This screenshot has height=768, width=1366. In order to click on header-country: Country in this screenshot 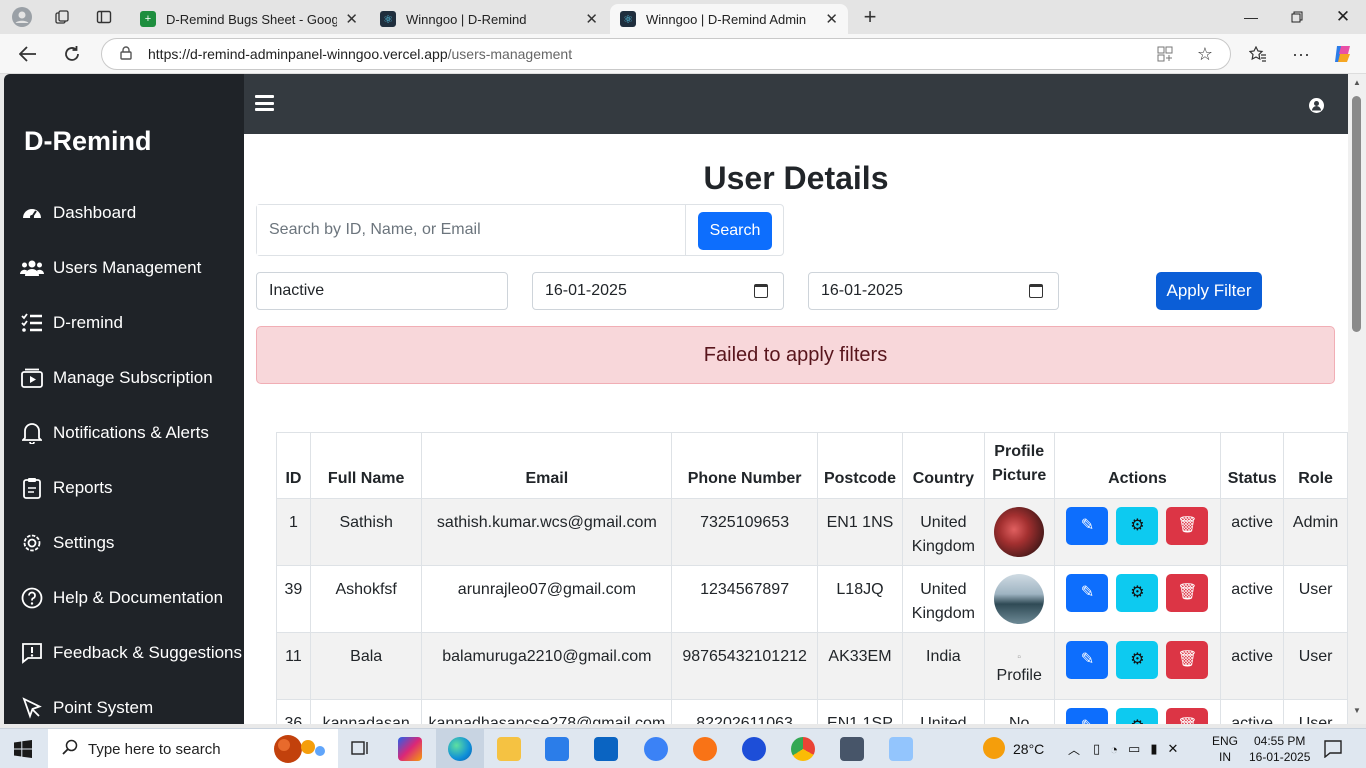, I will do `click(943, 465)`.